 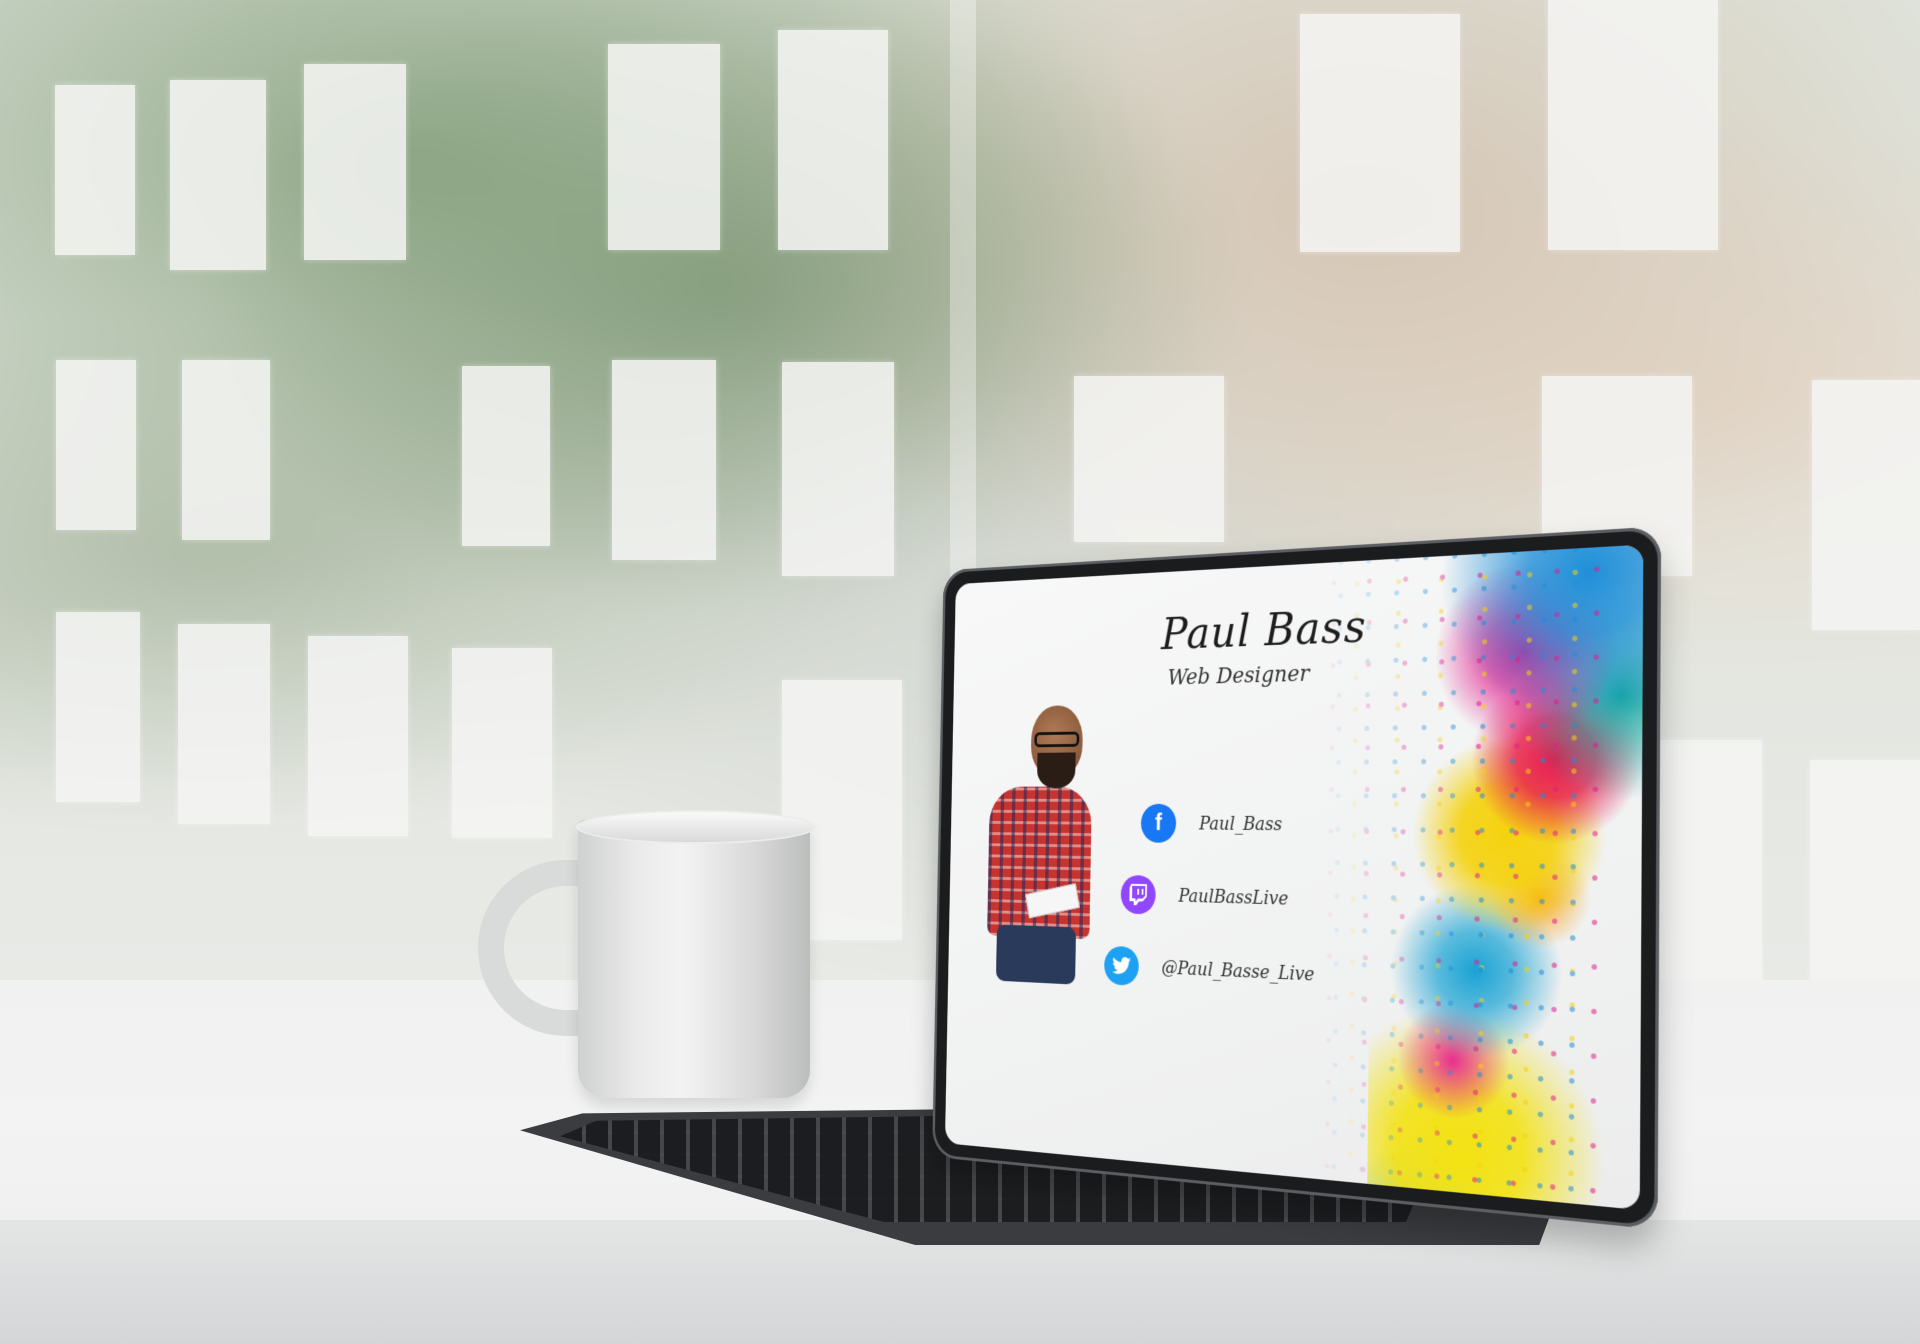 What do you see at coordinates (1056, 740) in the screenshot?
I see `photo-glasses` at bounding box center [1056, 740].